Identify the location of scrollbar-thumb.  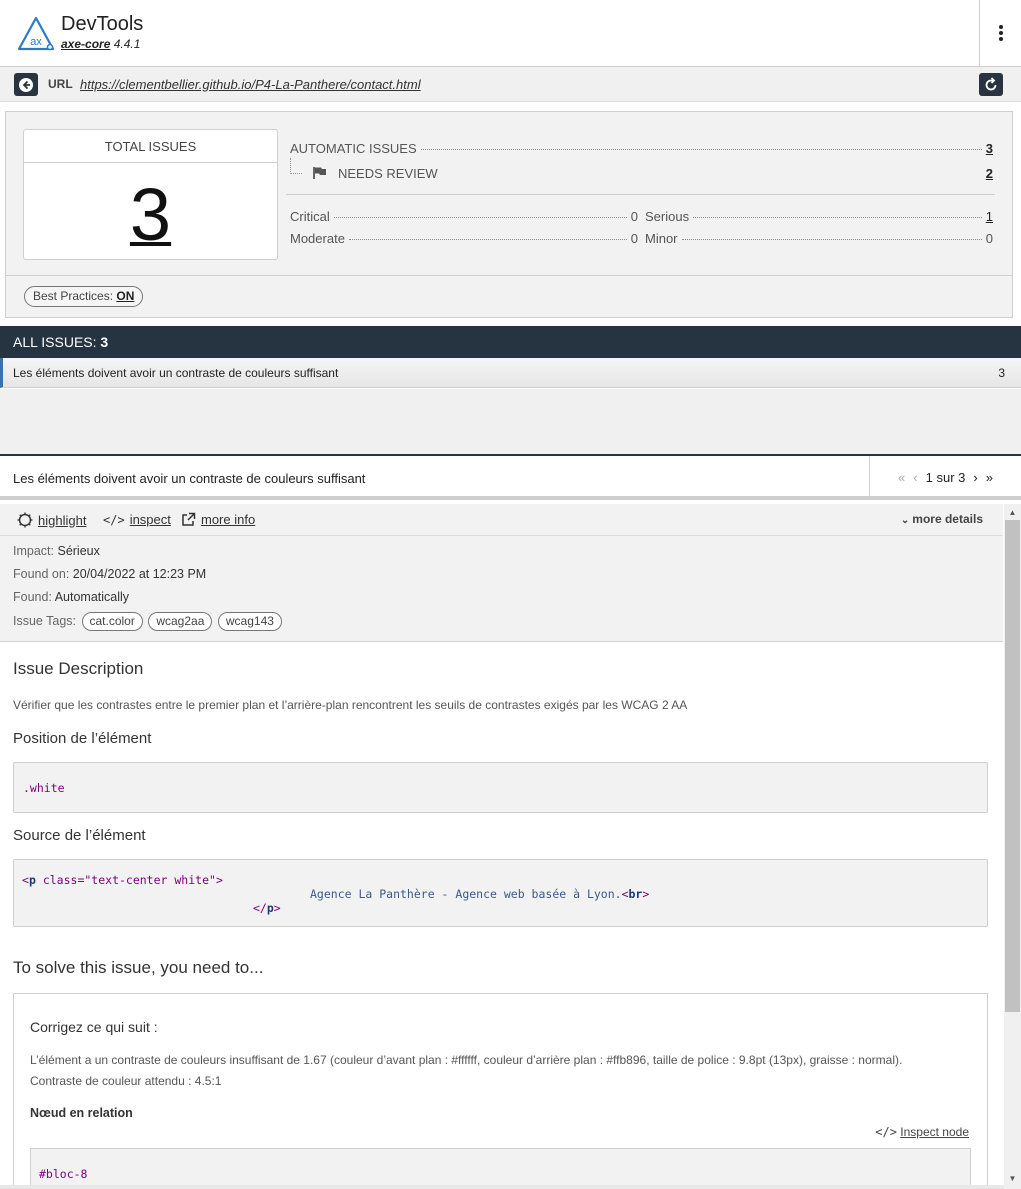
(1012, 766).